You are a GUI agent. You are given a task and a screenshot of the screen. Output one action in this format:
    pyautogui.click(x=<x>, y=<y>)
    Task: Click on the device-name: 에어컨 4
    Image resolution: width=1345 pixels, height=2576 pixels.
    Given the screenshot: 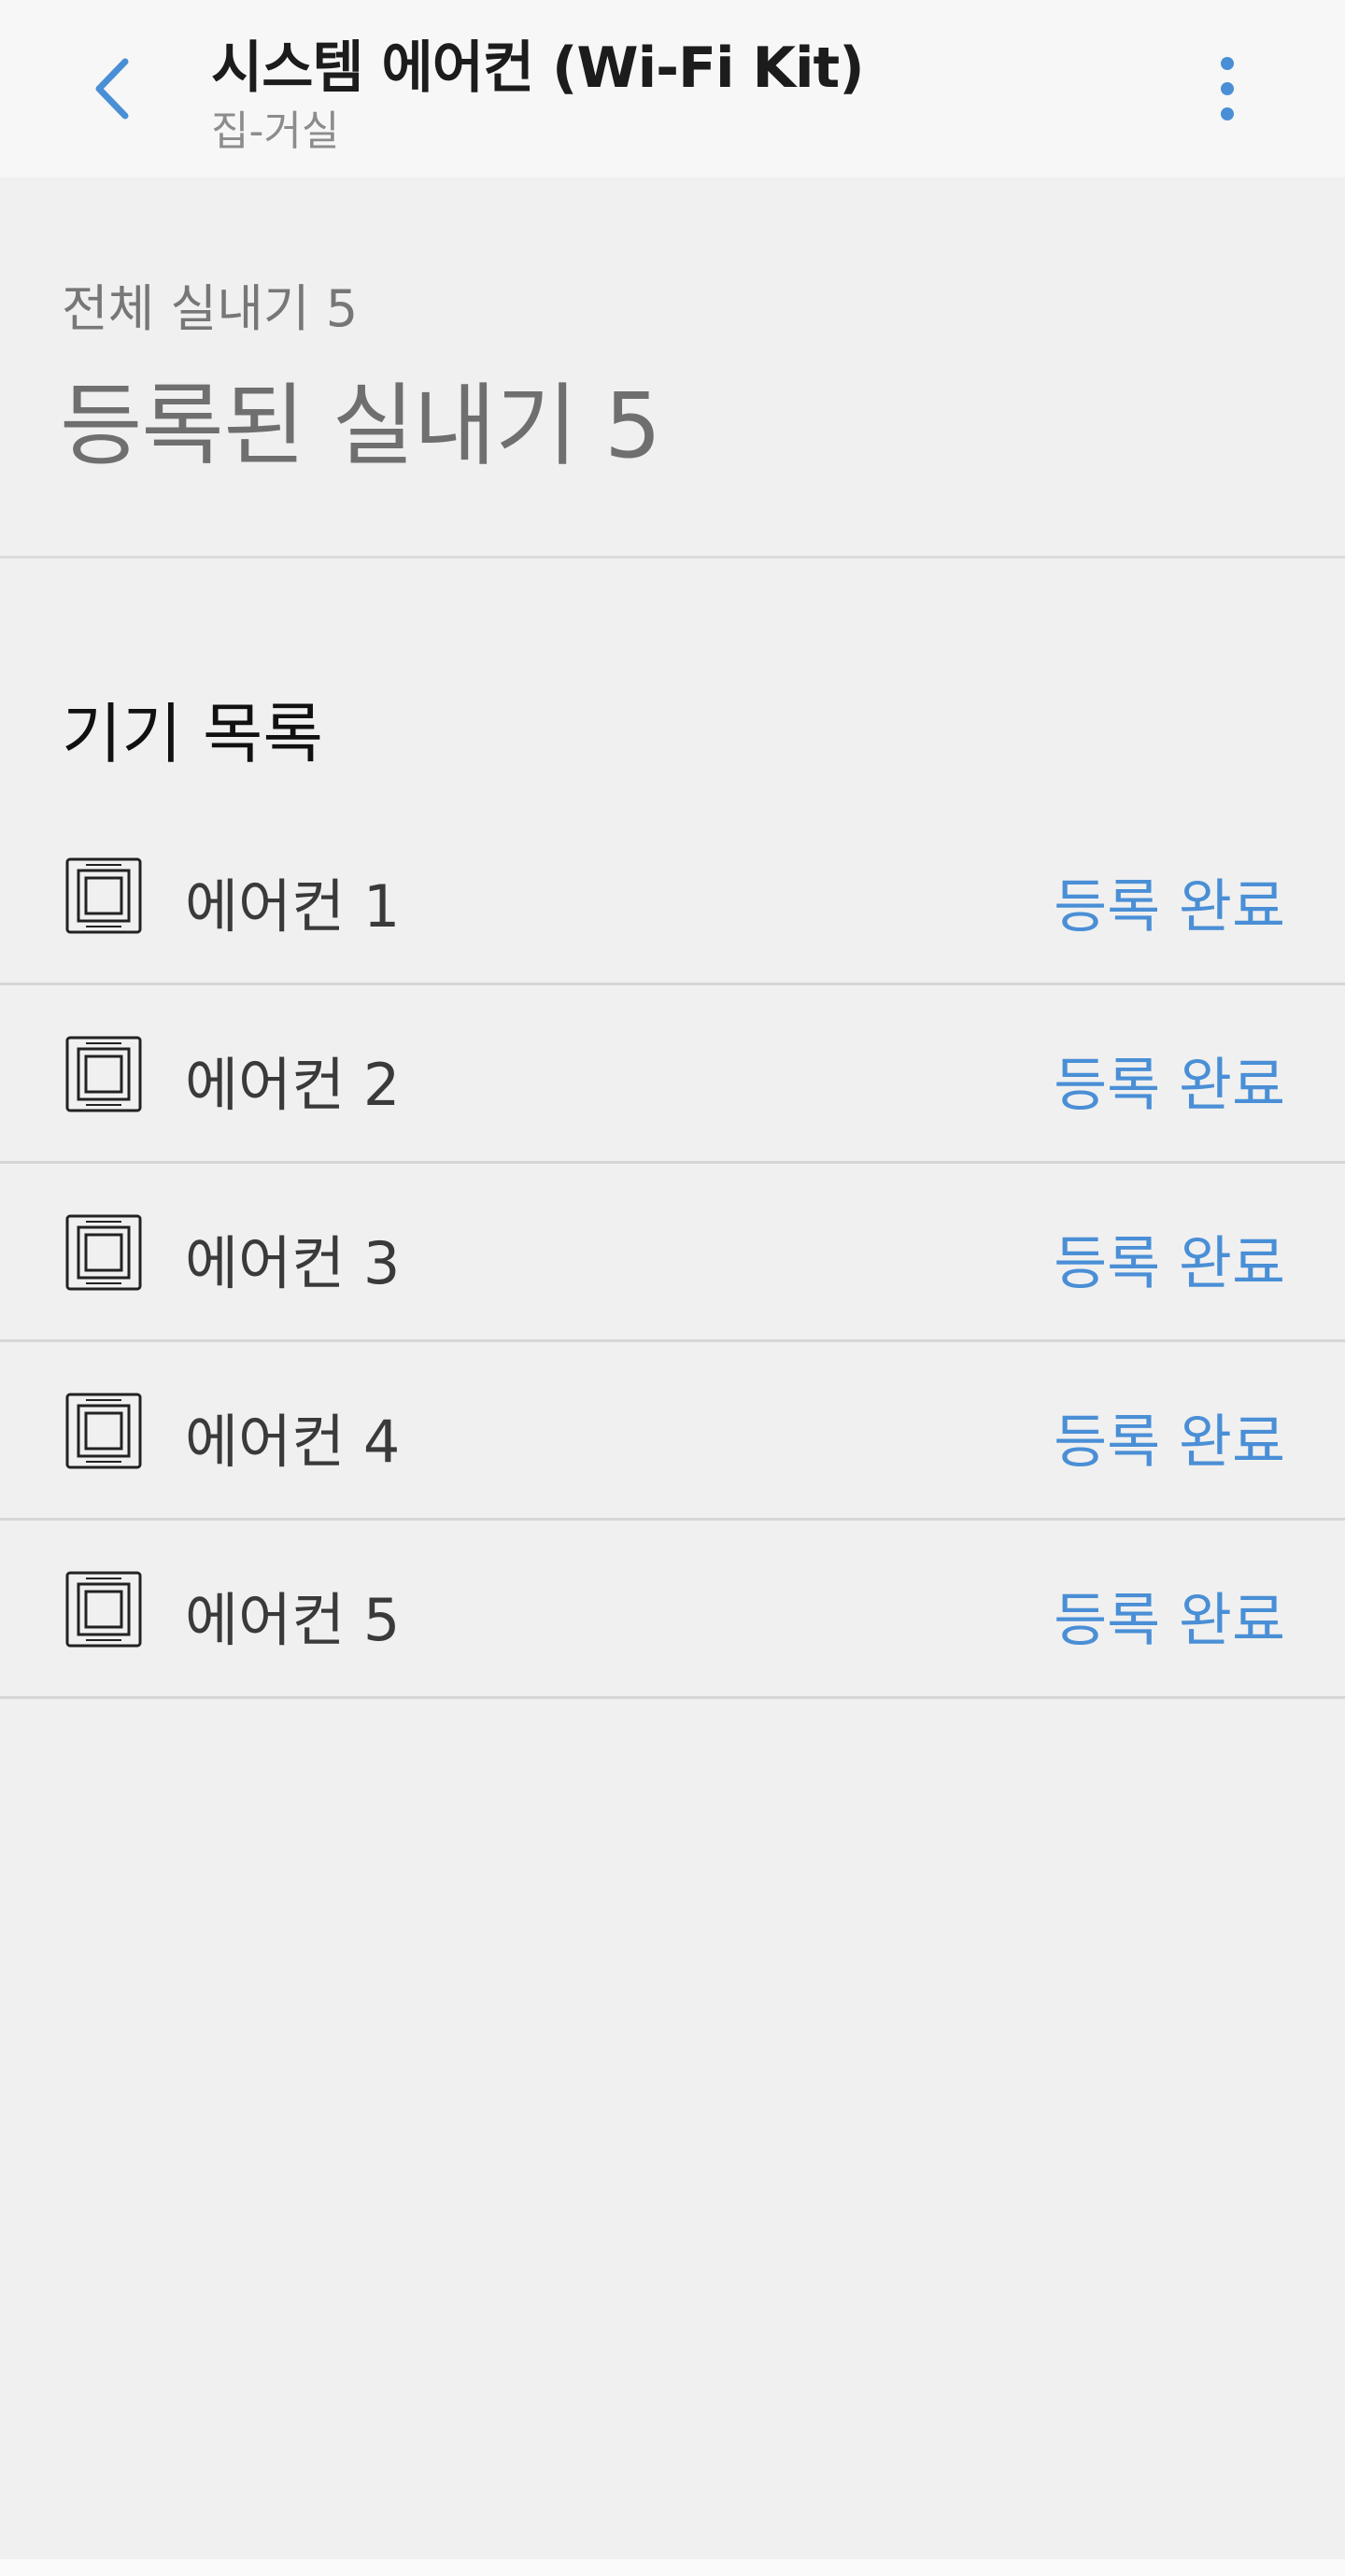 What is the action you would take?
    pyautogui.click(x=293, y=1442)
    